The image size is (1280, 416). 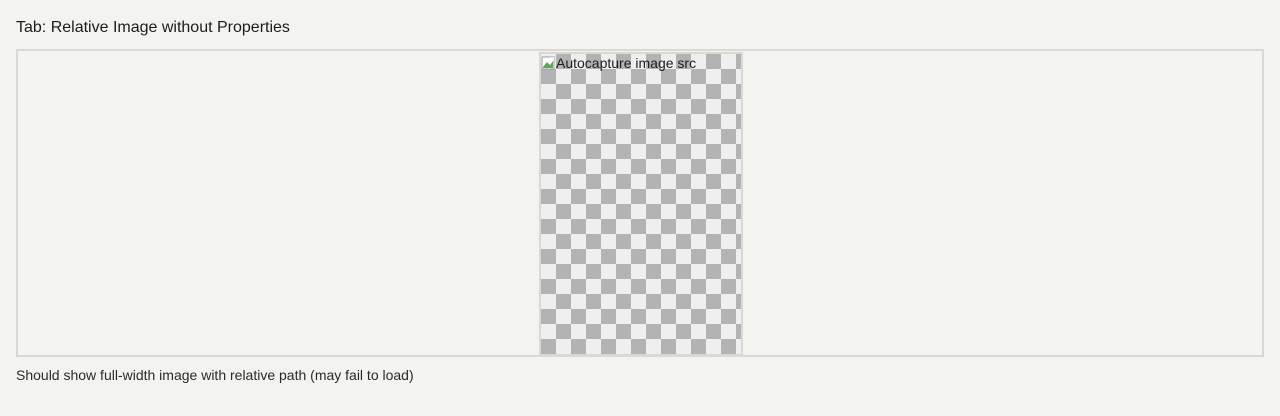 What do you see at coordinates (626, 63) in the screenshot?
I see `image-alt-text: Autocapture image src` at bounding box center [626, 63].